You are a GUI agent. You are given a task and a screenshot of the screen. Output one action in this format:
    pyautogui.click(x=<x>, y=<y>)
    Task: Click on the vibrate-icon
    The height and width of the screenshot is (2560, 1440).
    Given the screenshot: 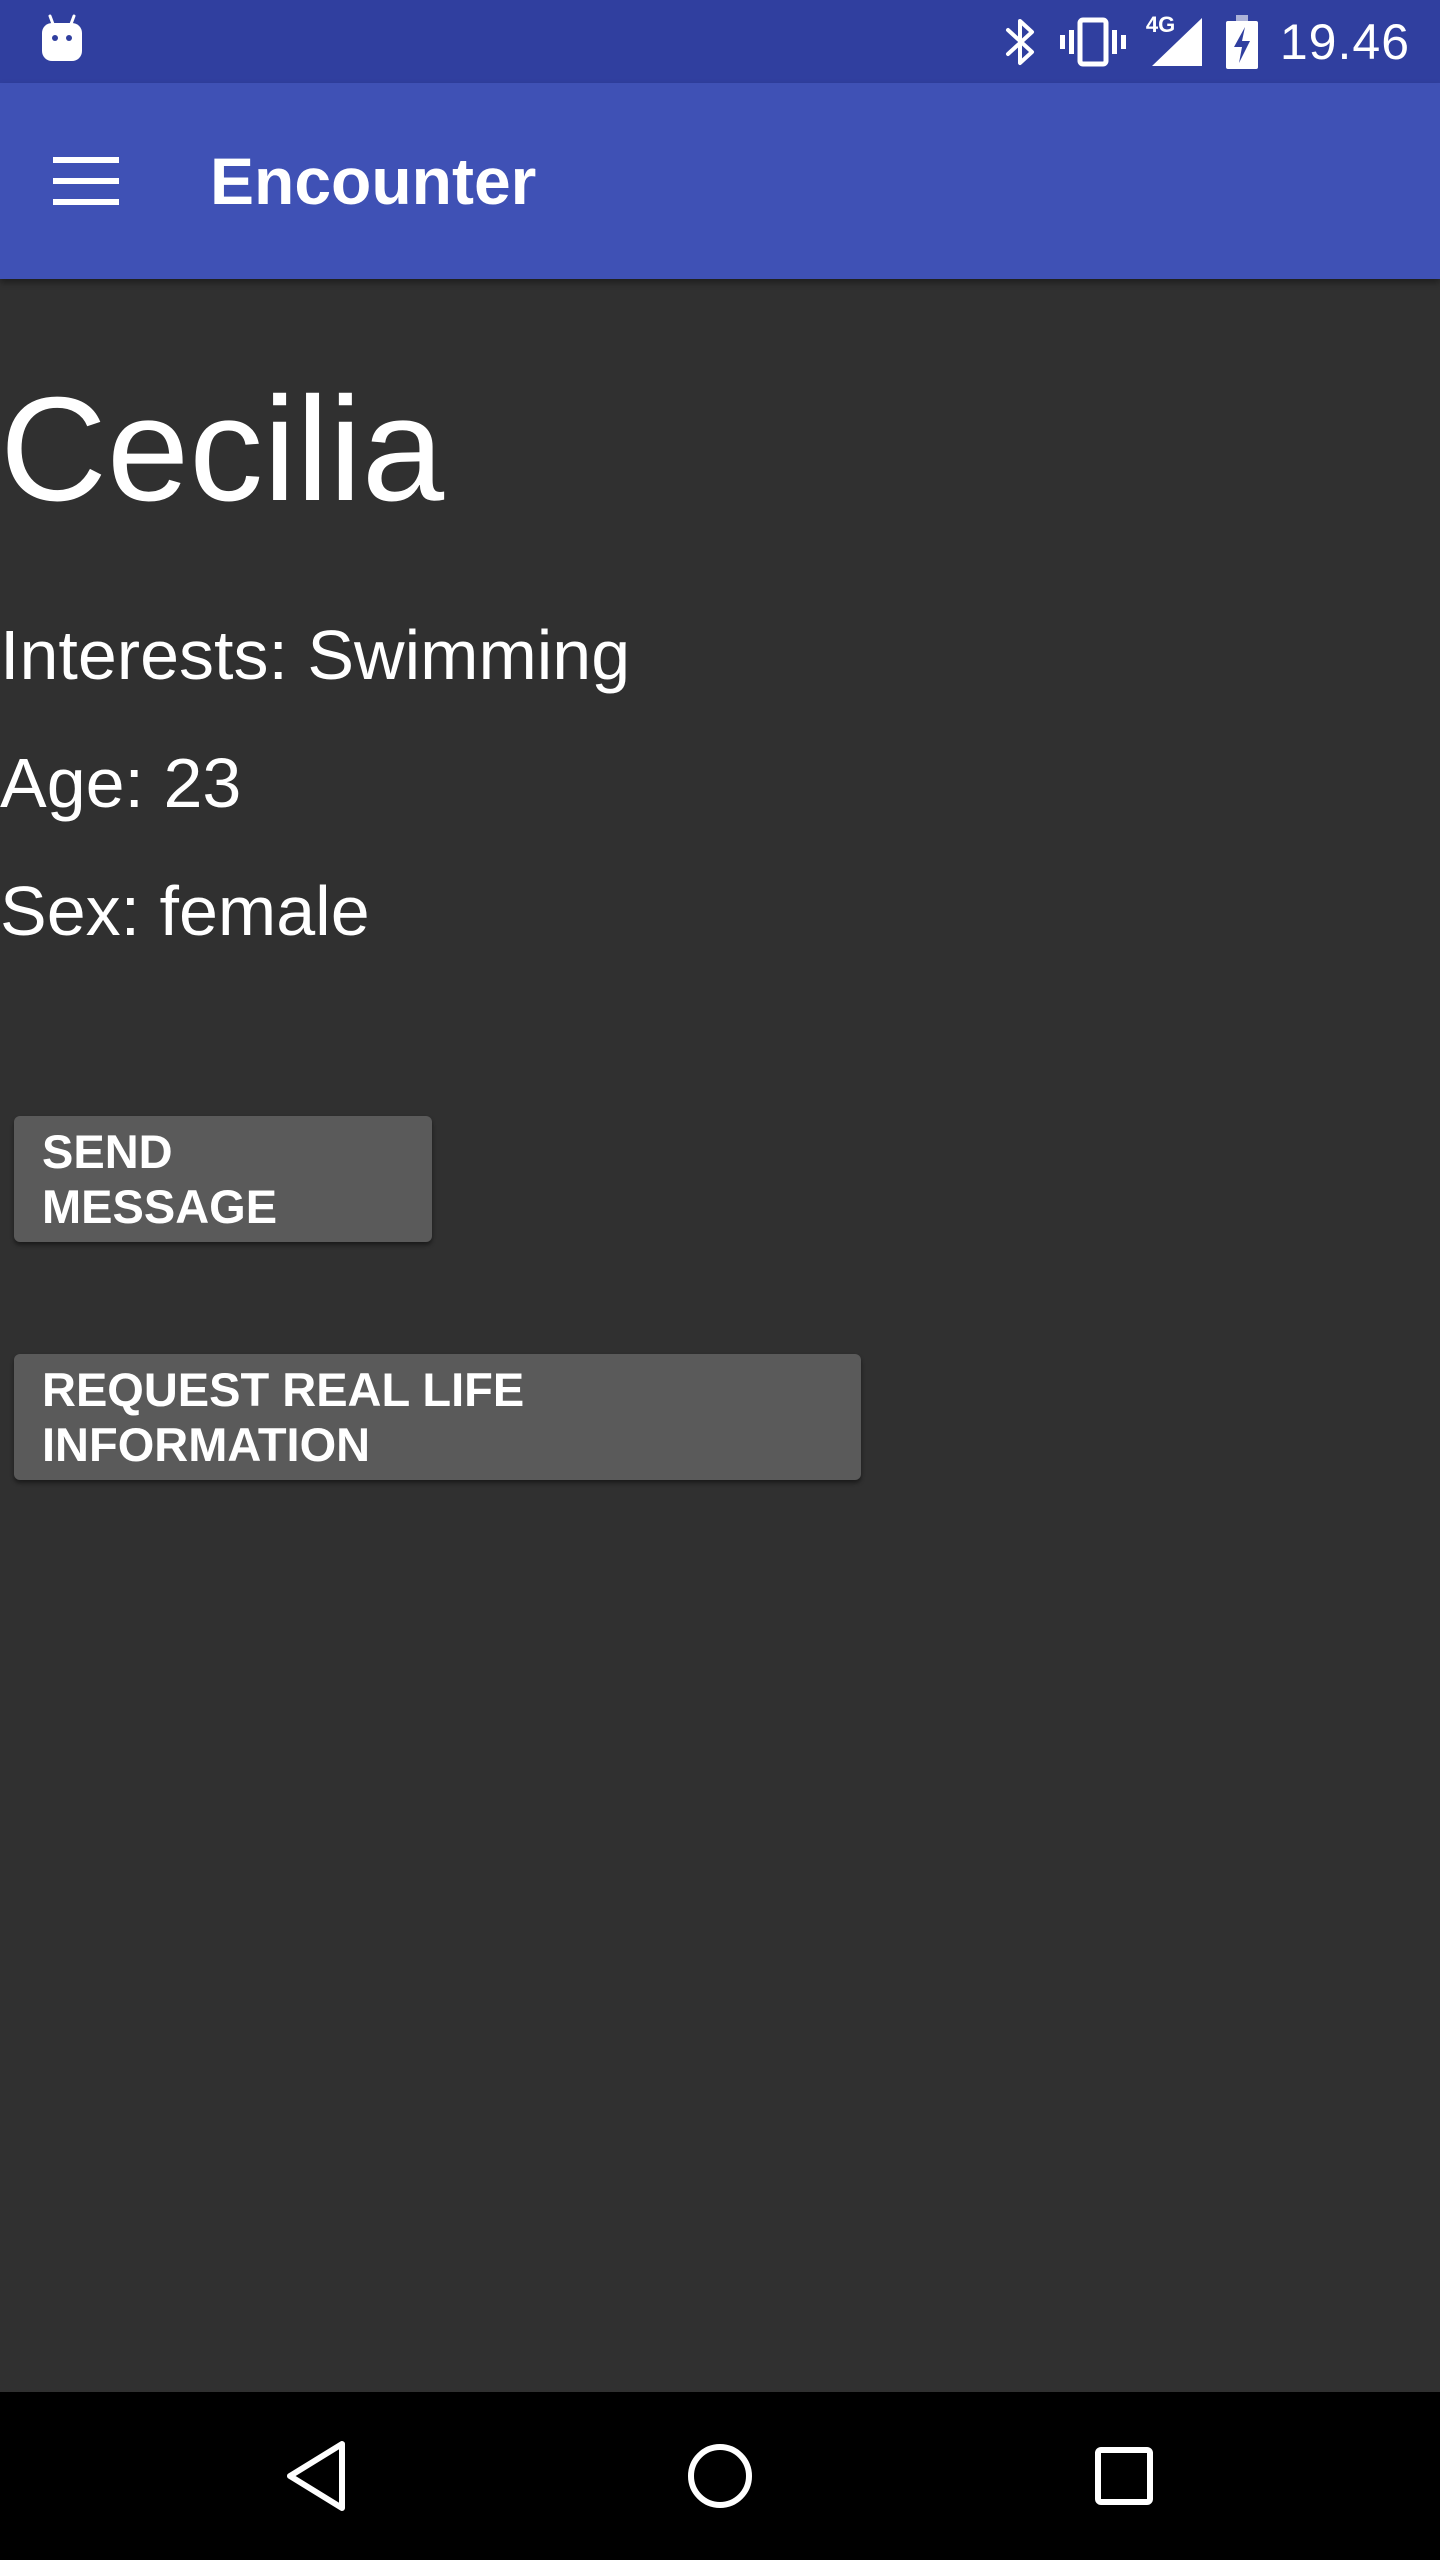 What is the action you would take?
    pyautogui.click(x=1092, y=42)
    